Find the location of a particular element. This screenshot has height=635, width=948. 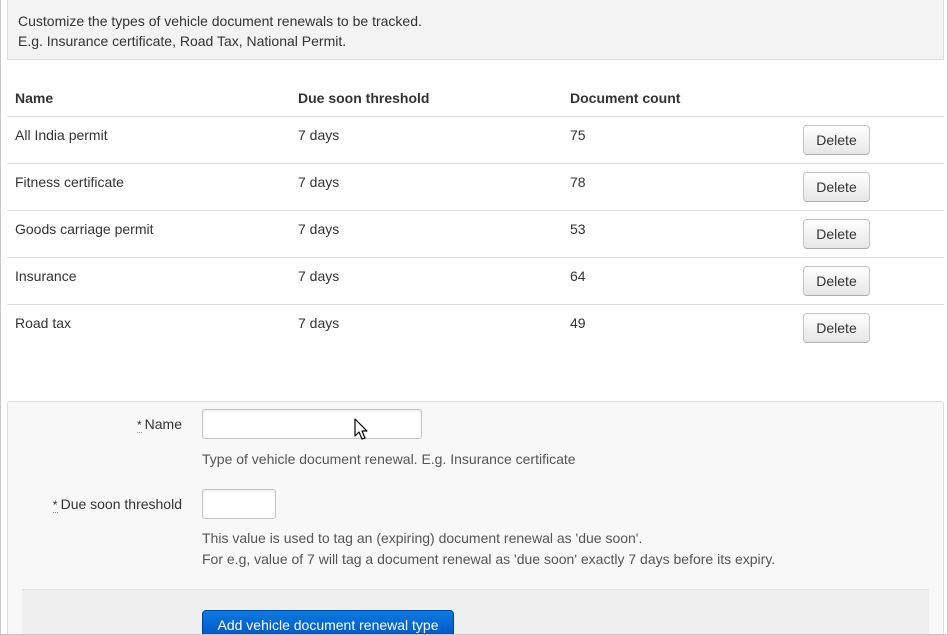

cell-name: Road tax is located at coordinates (43, 323).